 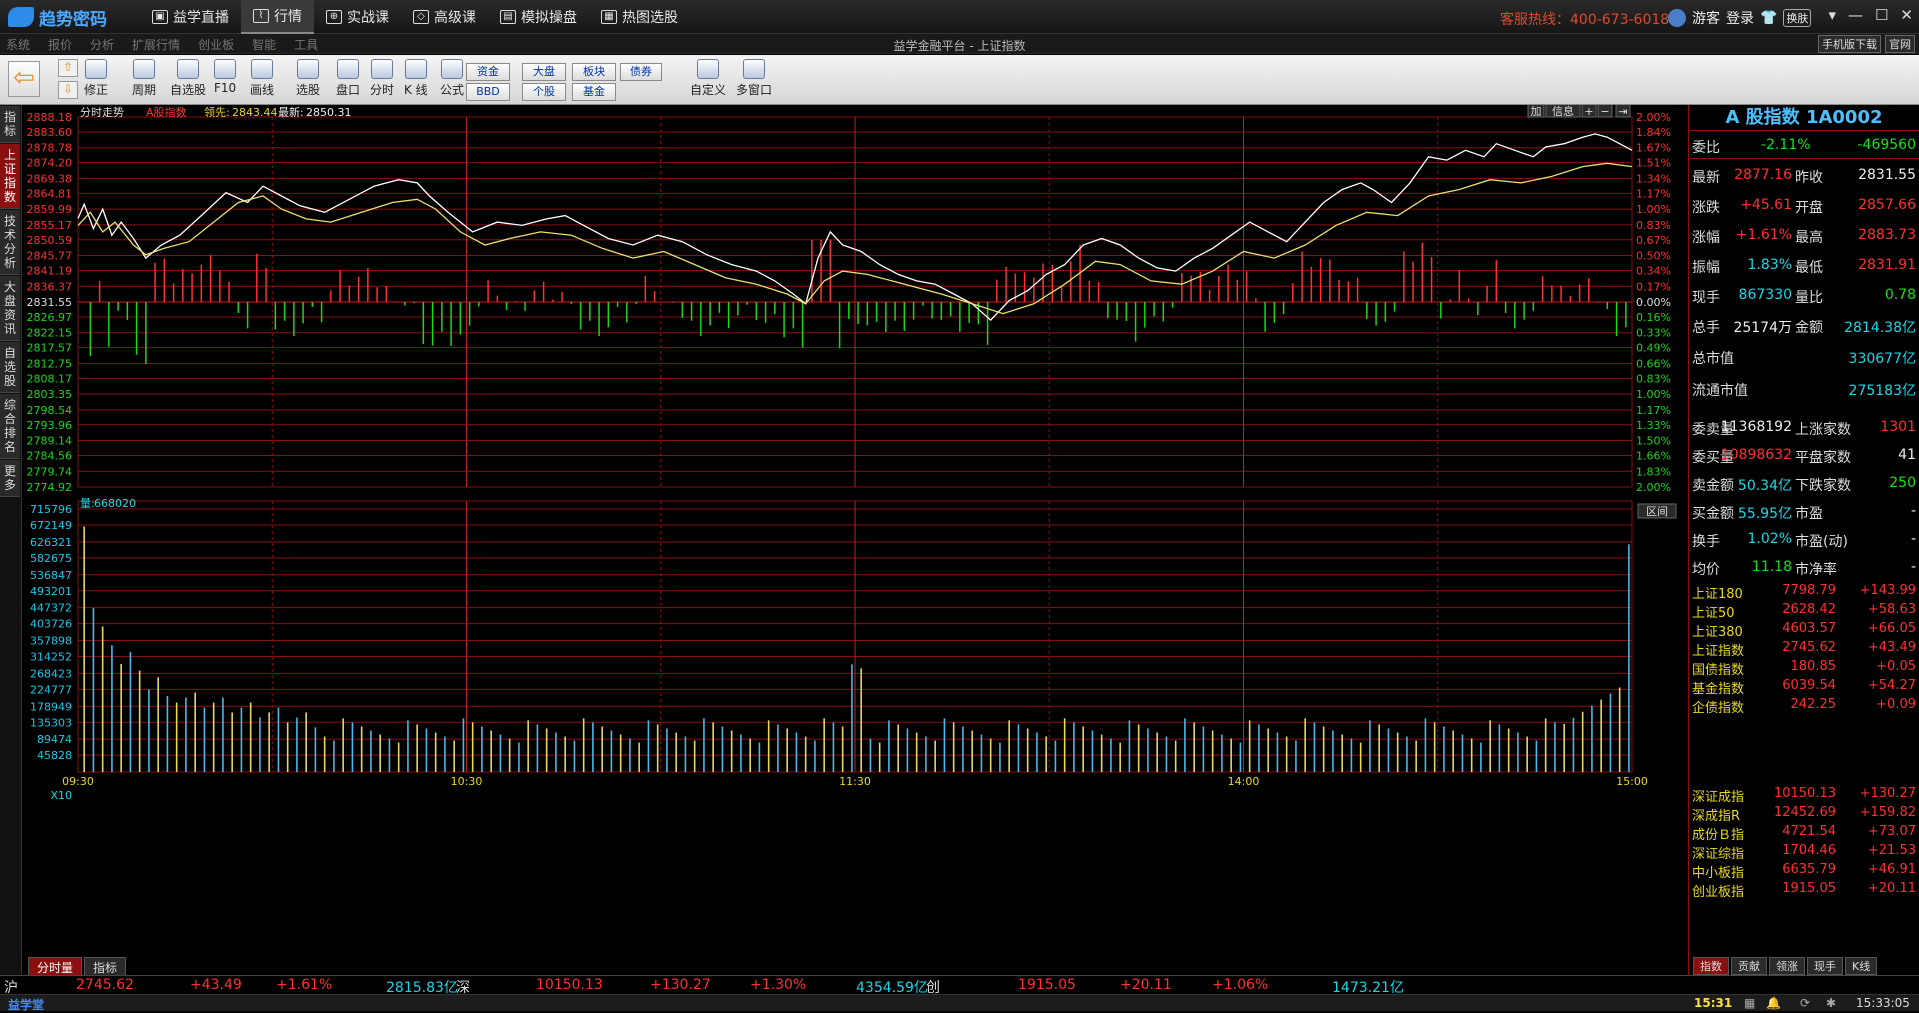 I want to click on toolbar-button-10: 自定义, so click(x=708, y=78).